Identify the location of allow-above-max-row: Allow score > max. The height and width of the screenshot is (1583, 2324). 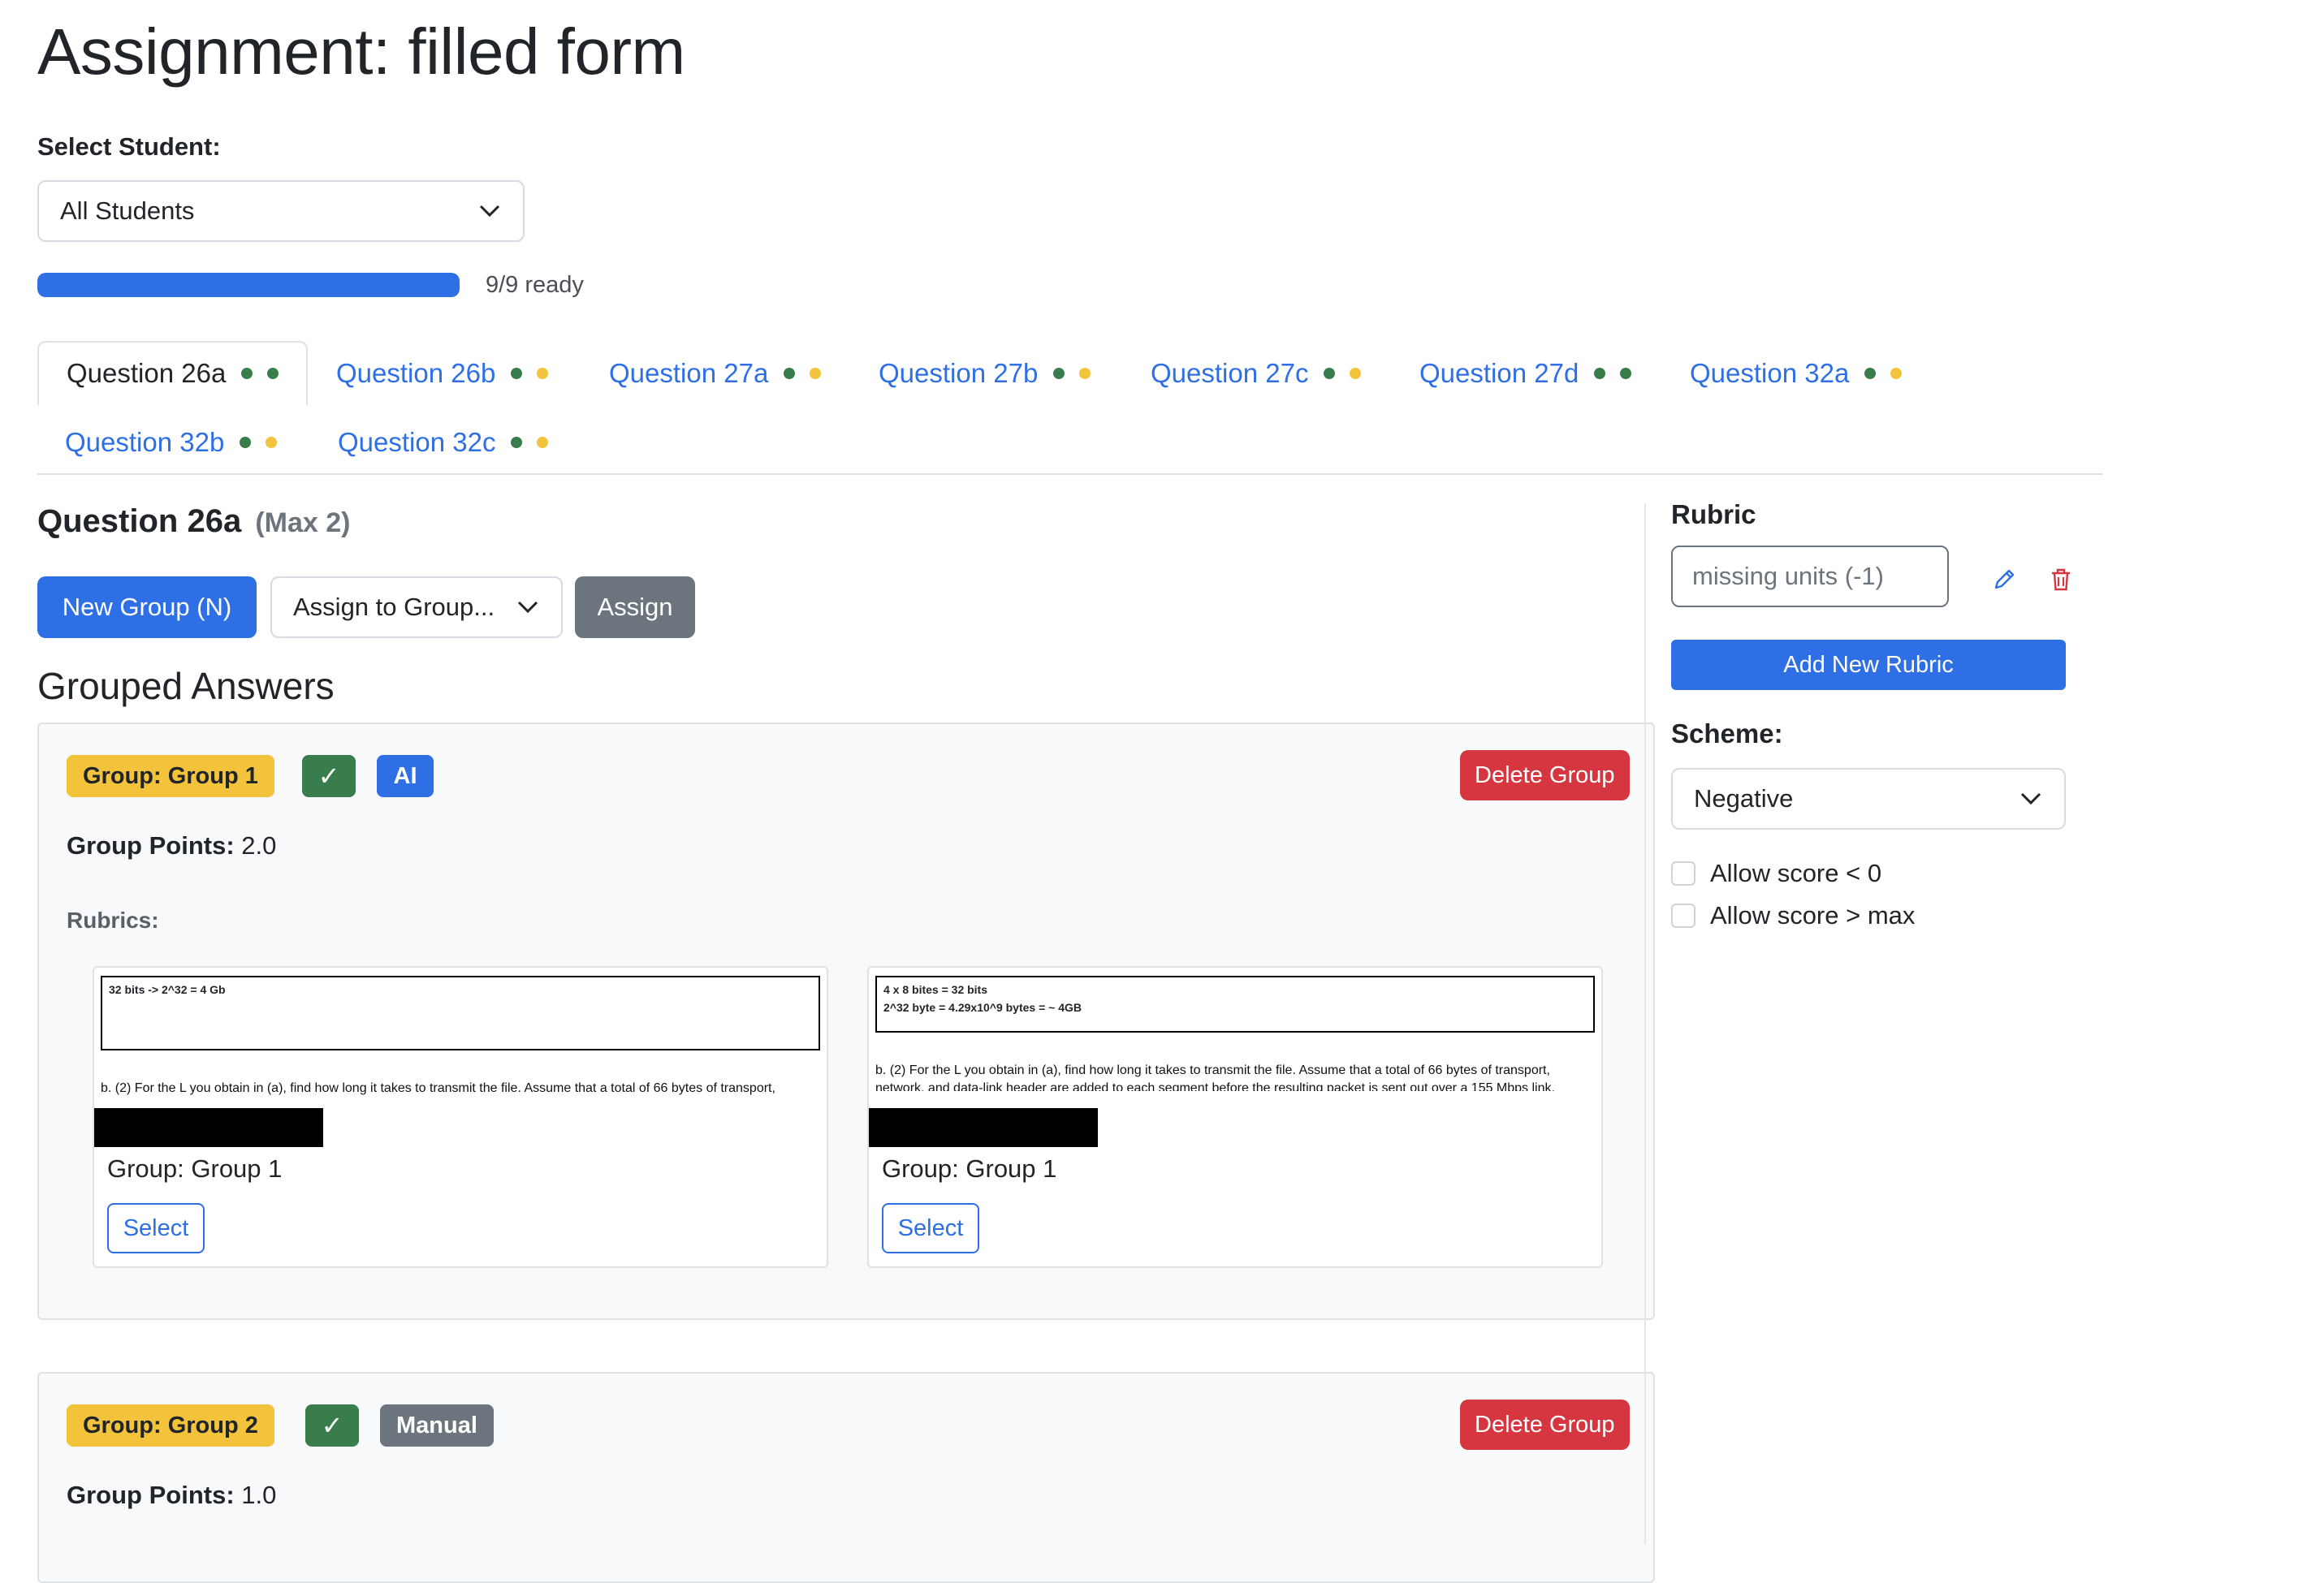
(1793, 915).